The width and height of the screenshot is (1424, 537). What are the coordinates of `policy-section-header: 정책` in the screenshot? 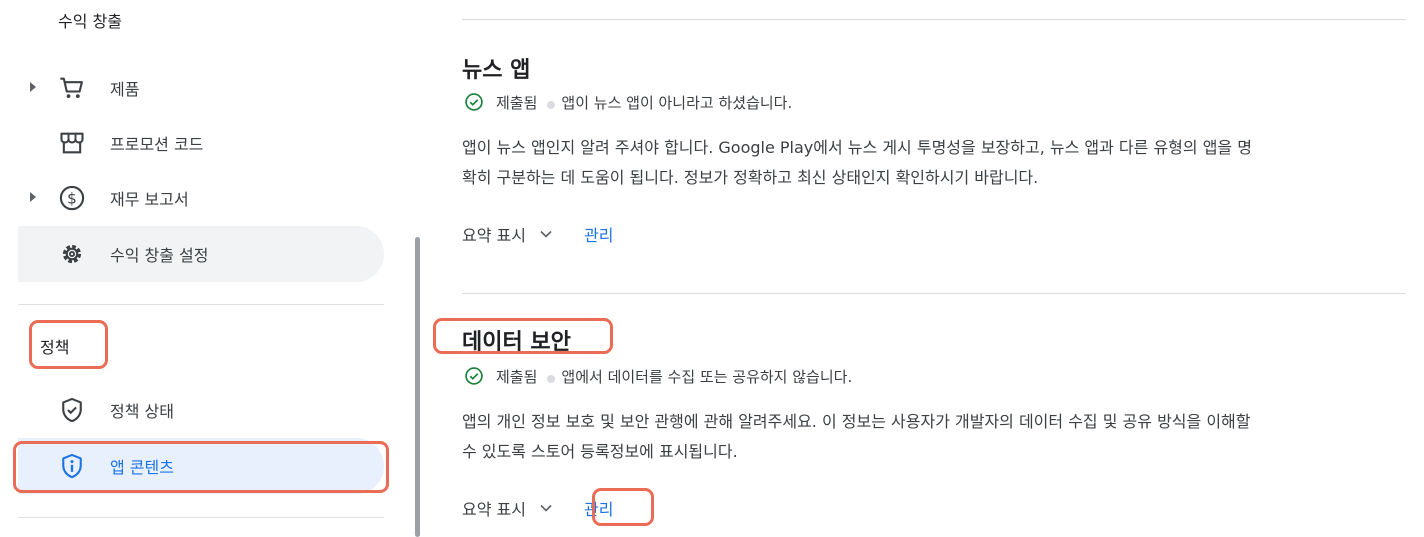 It's located at (55, 347).